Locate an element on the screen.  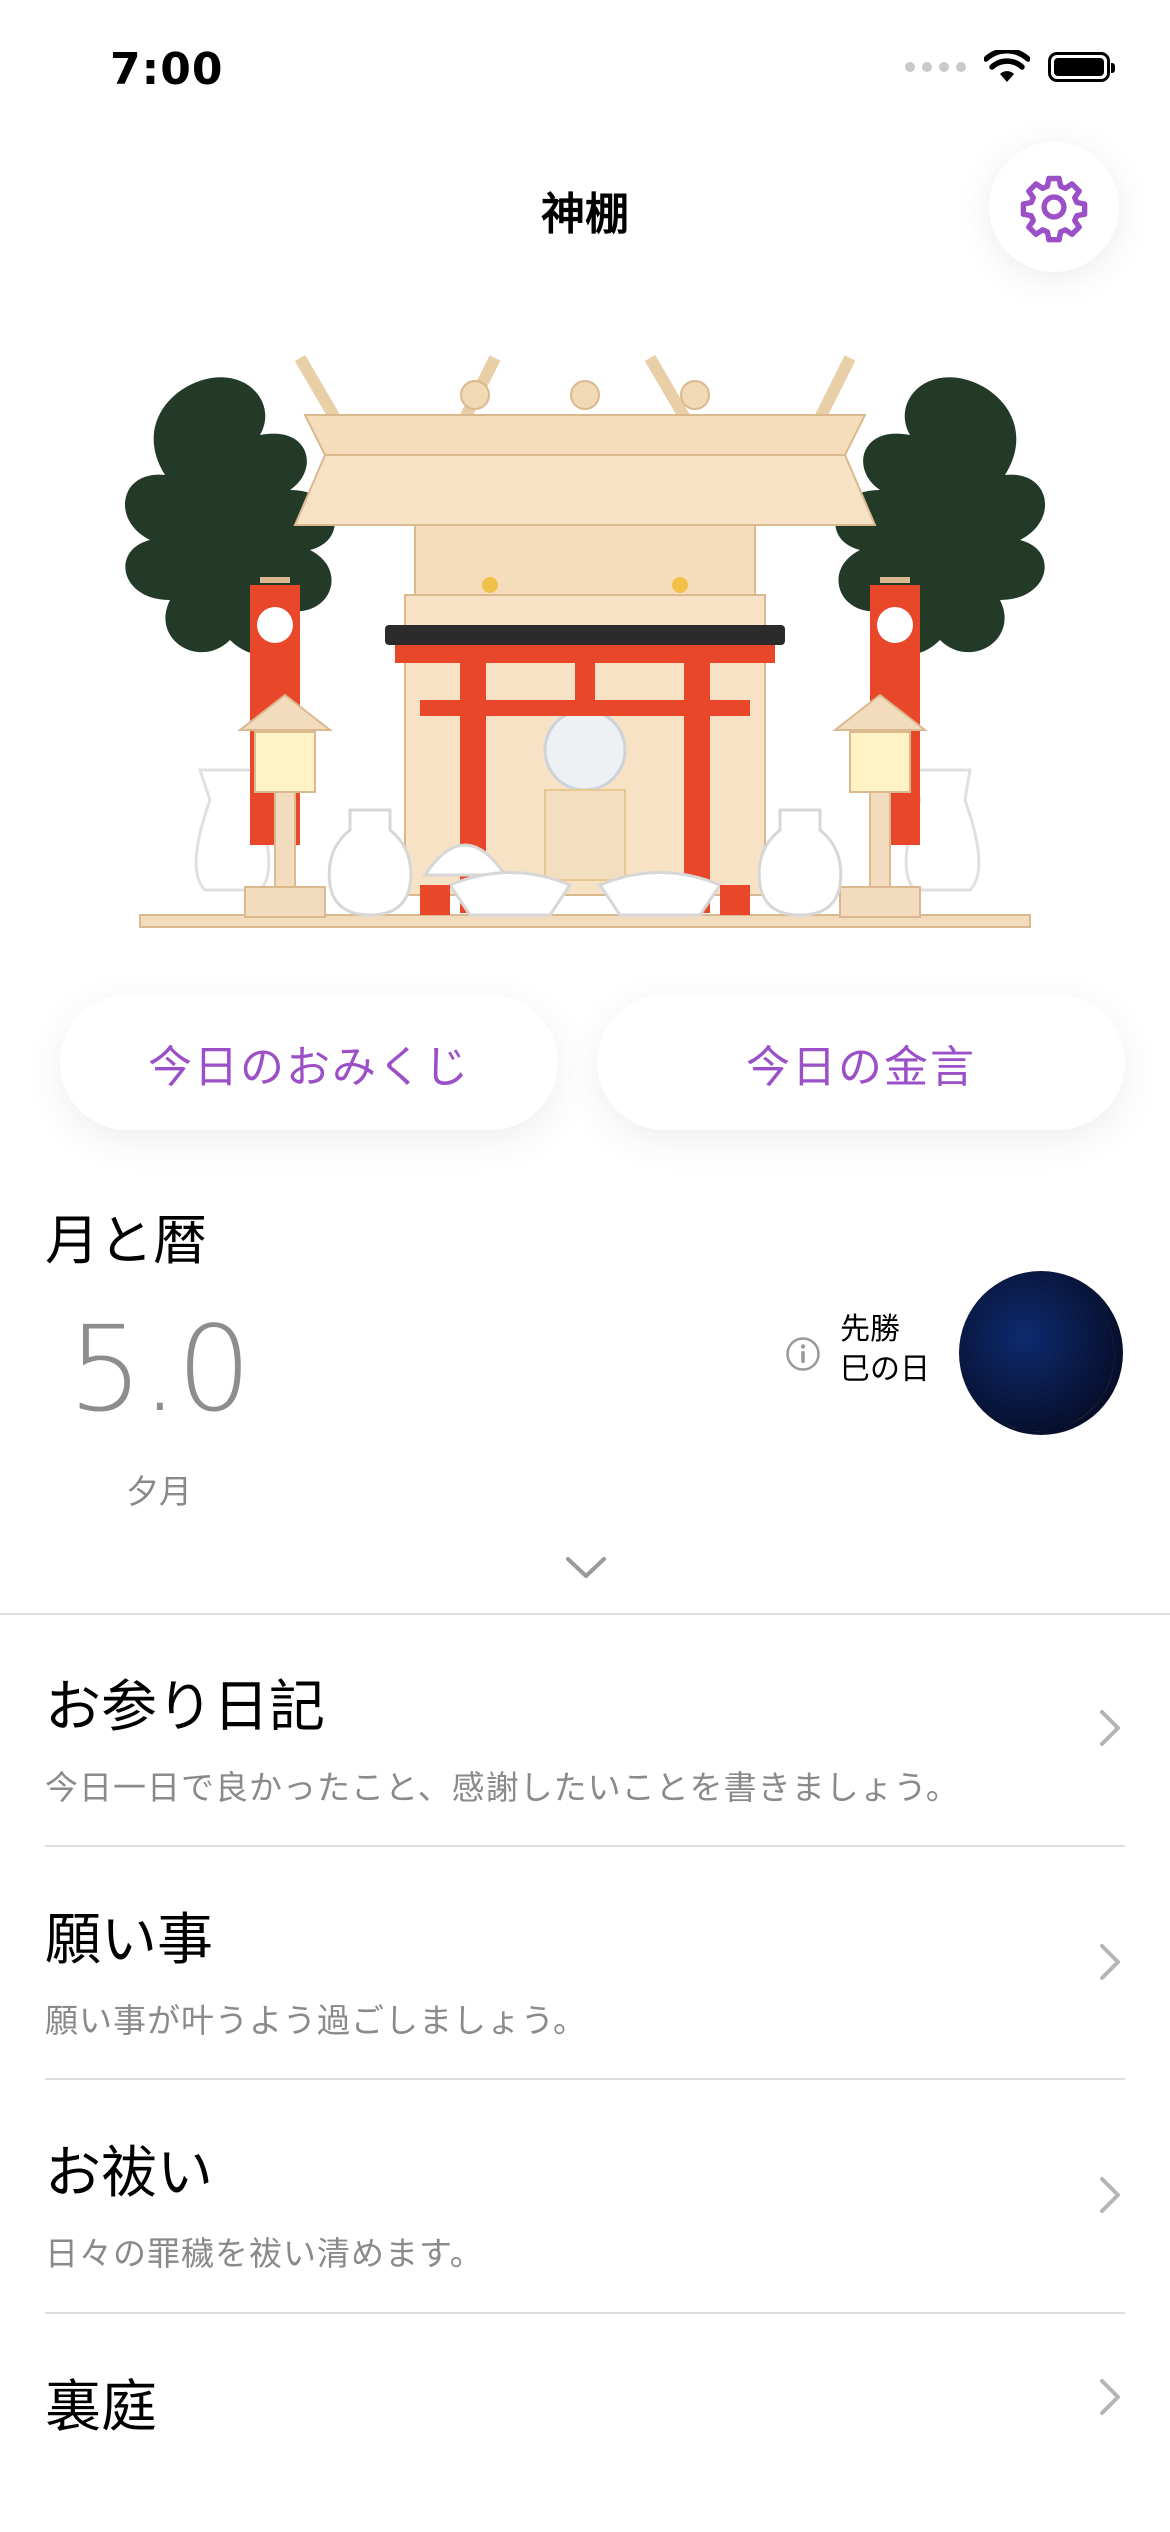
list-item-purification: お祓い 日々の罪穢を祓い清めます。 is located at coordinates (585, 2201).